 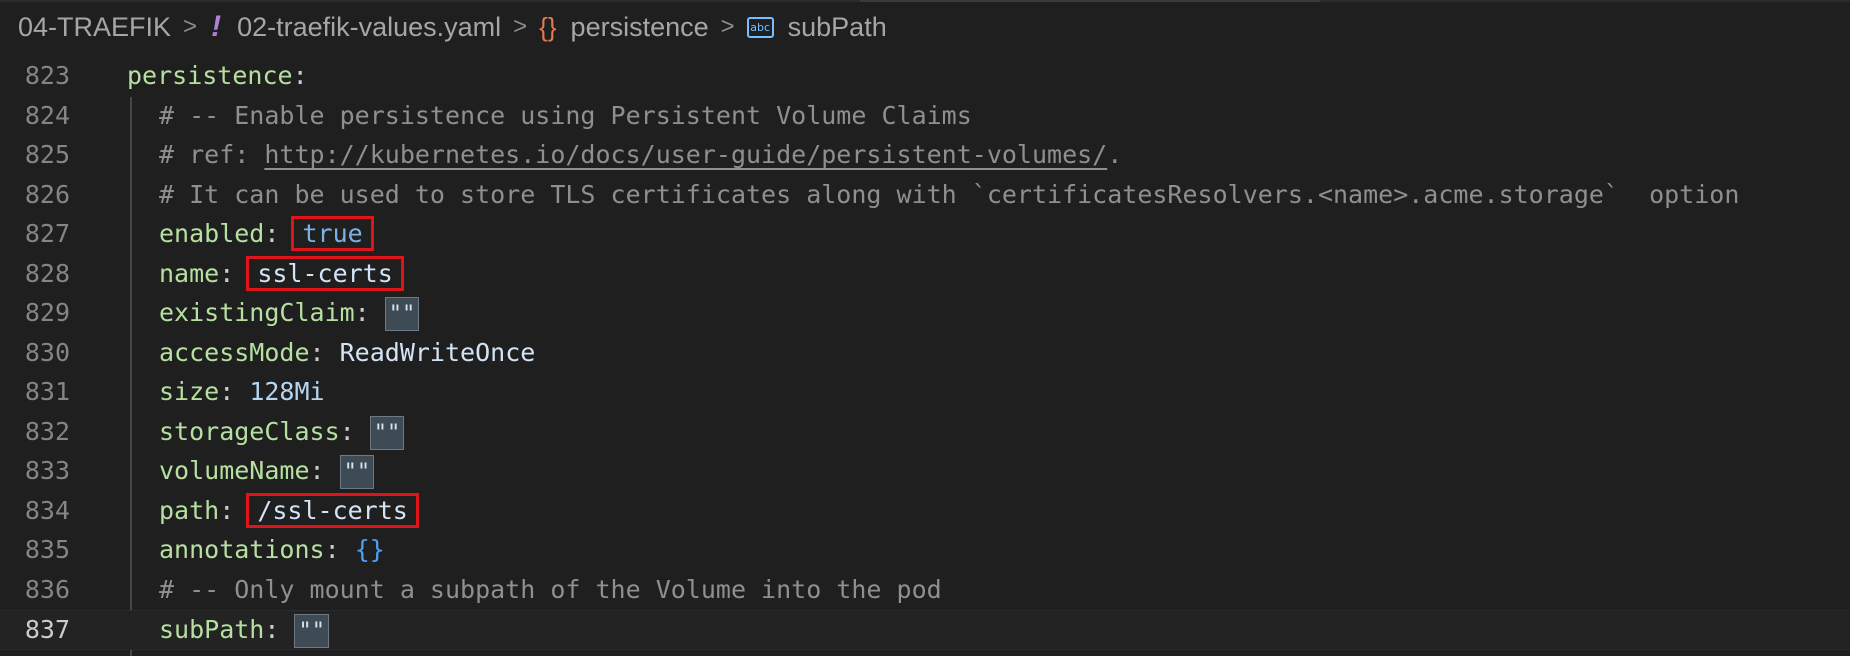 What do you see at coordinates (47, 352) in the screenshot?
I see `line-number: 830` at bounding box center [47, 352].